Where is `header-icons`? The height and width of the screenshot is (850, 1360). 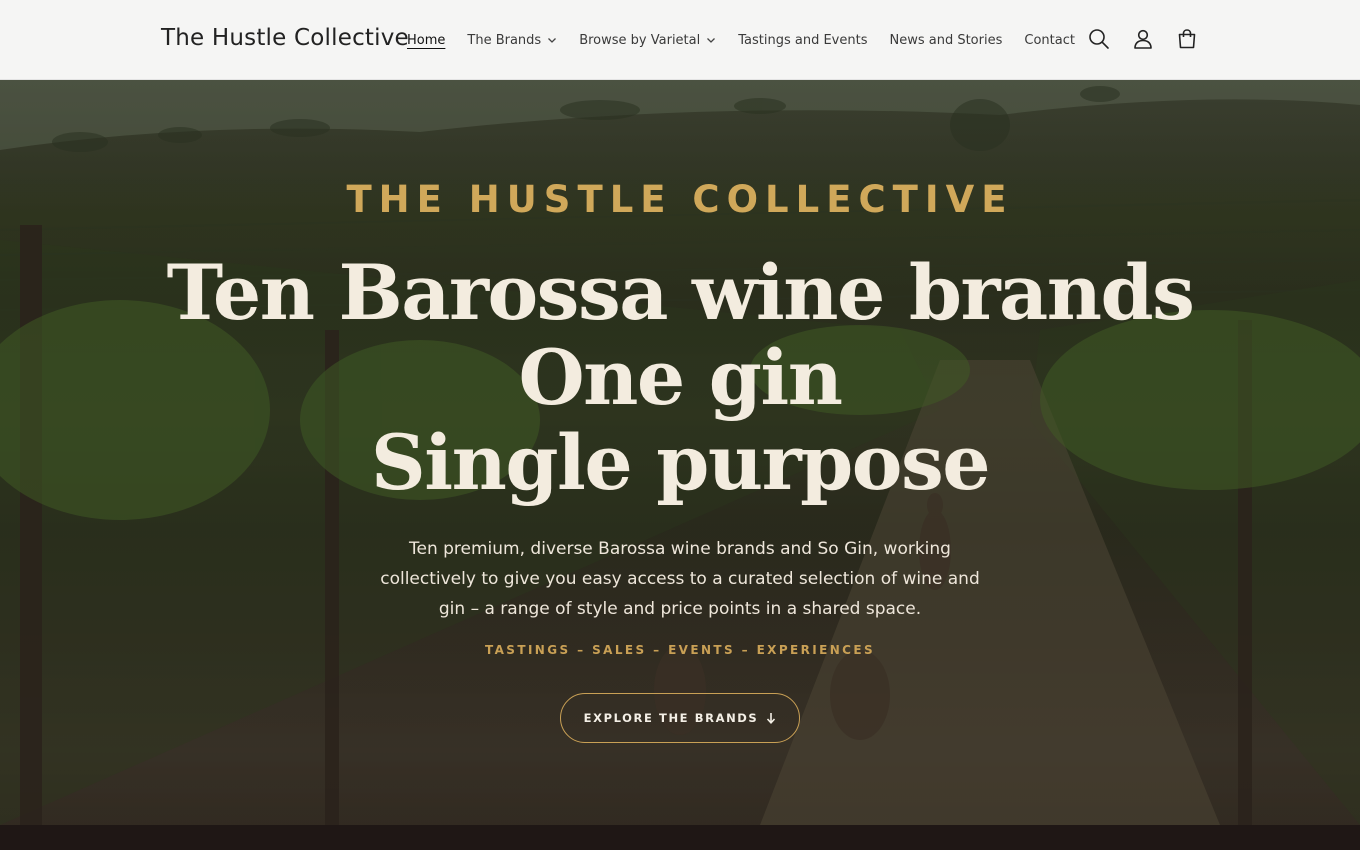
header-icons is located at coordinates (1143, 39).